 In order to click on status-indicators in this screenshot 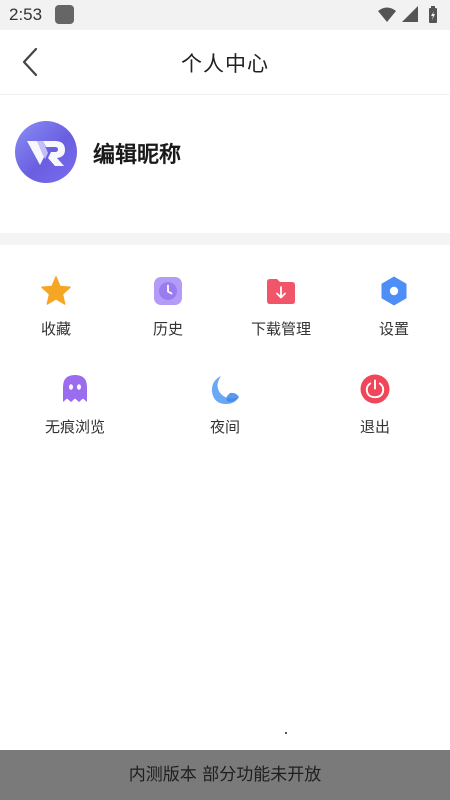, I will do `click(407, 14)`.